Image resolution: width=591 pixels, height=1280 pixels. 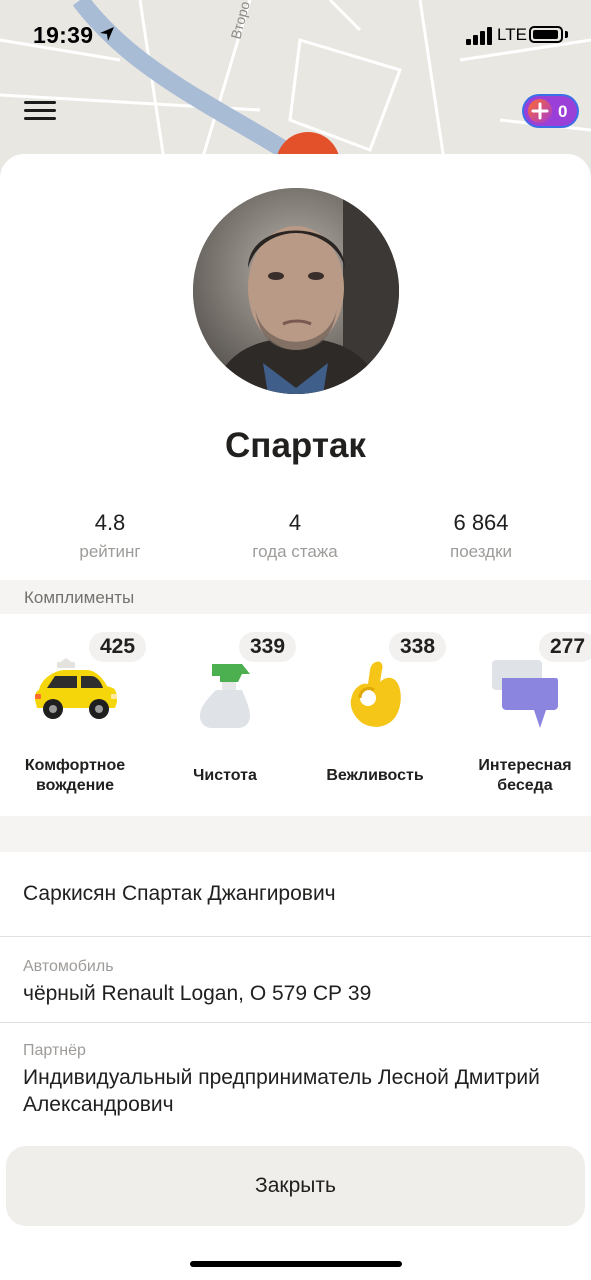 I want to click on chat-bubbles-icon, so click(x=525, y=694).